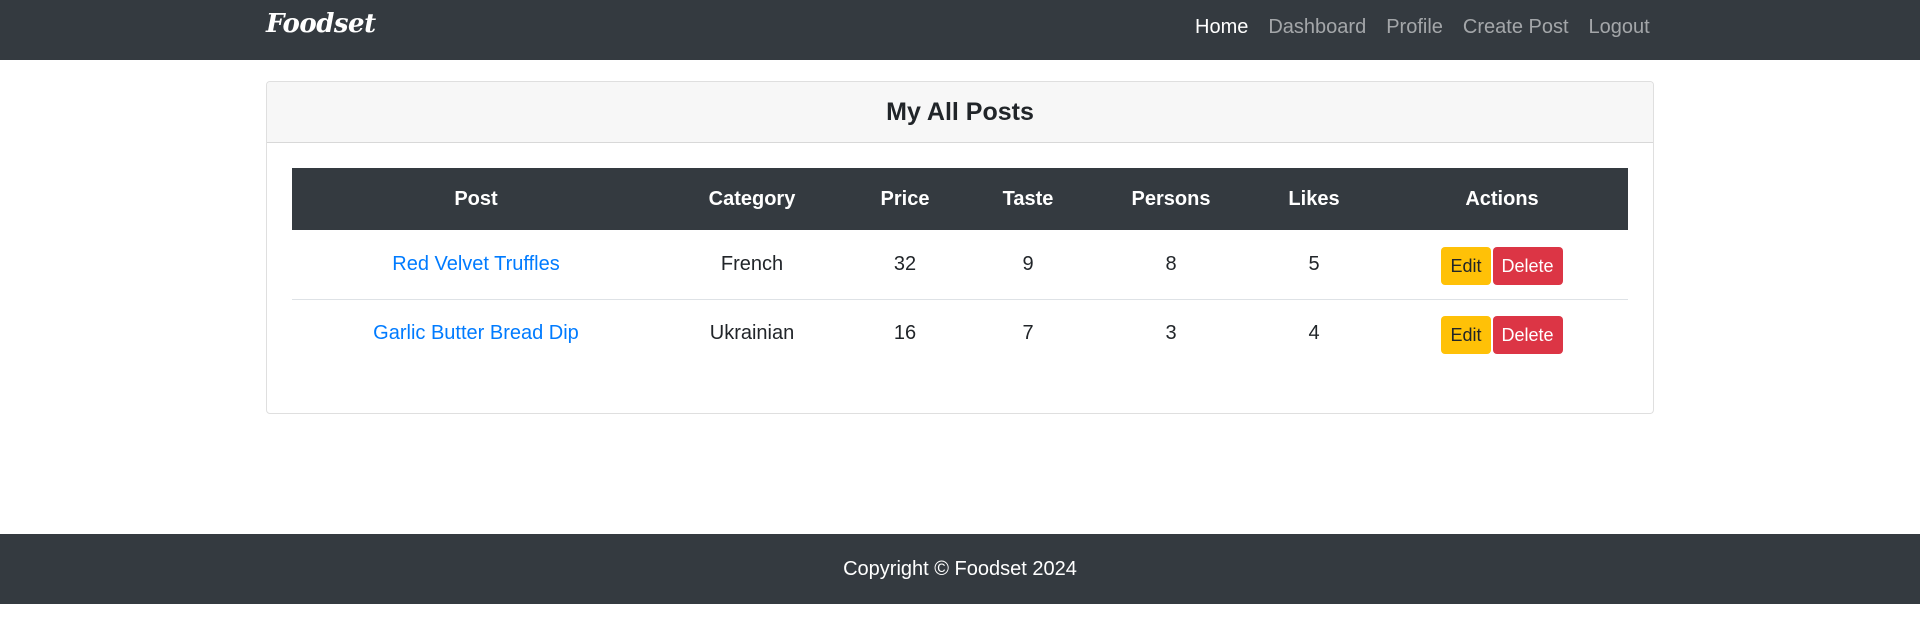 The height and width of the screenshot is (624, 1920). I want to click on nav-link-dashboard: Dashboard, so click(1317, 27).